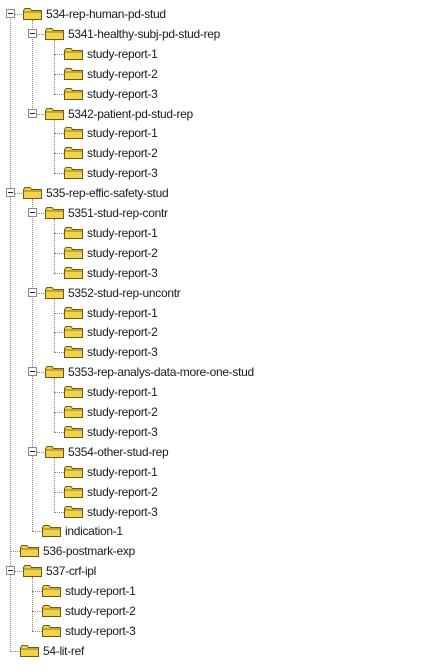 The height and width of the screenshot is (672, 425). Describe the element at coordinates (118, 213) in the screenshot. I see `tree-node-label: 5351-stud-rep-contr` at that location.